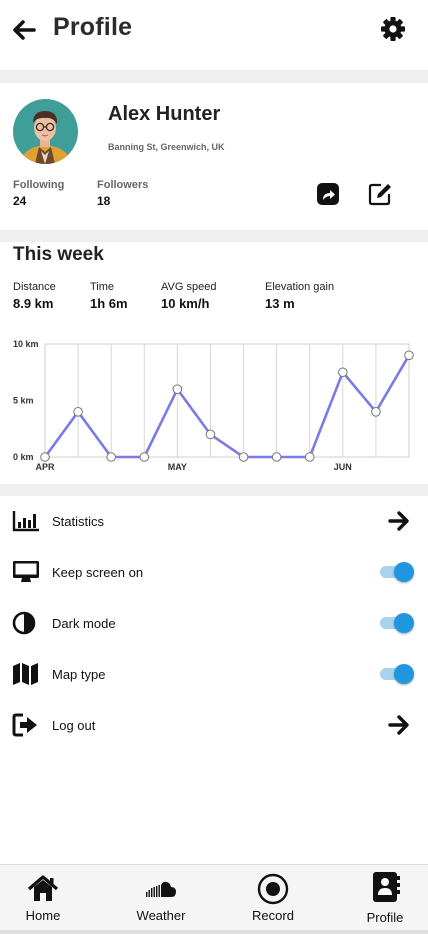 This screenshot has height=934, width=428. Describe the element at coordinates (24, 725) in the screenshot. I see `logout-icon` at that location.